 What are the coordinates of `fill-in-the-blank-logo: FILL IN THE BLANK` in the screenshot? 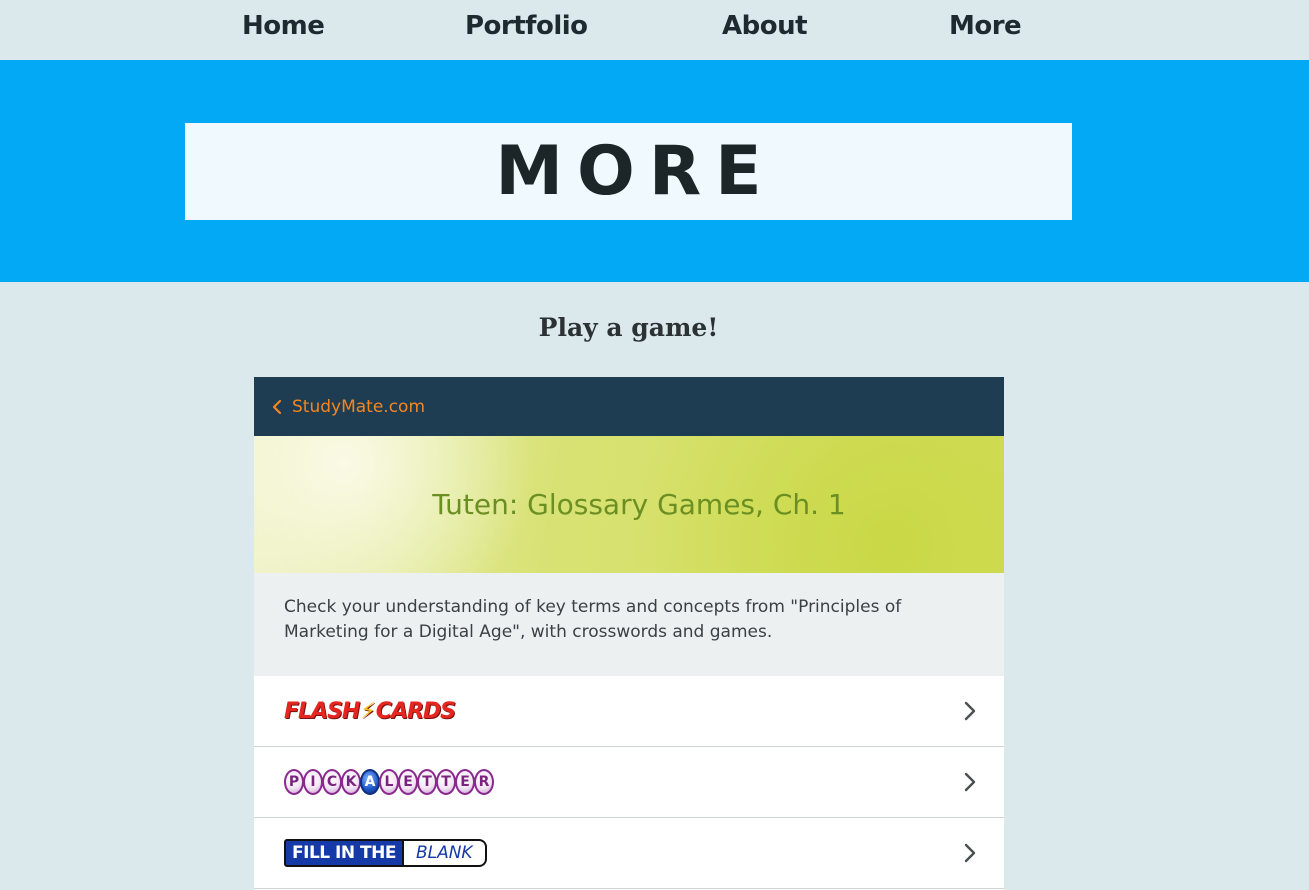 It's located at (385, 853).